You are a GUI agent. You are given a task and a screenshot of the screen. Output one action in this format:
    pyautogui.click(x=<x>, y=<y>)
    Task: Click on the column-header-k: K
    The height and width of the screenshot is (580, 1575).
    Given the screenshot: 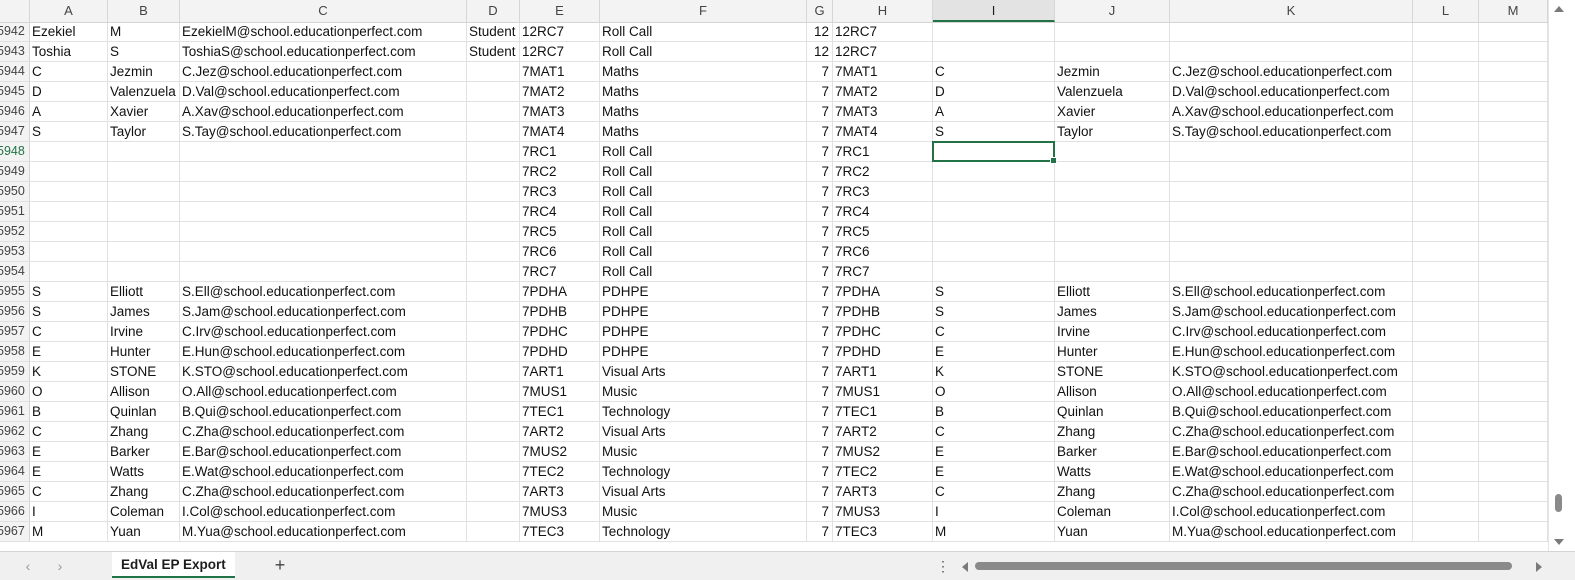 What is the action you would take?
    pyautogui.click(x=1291, y=11)
    